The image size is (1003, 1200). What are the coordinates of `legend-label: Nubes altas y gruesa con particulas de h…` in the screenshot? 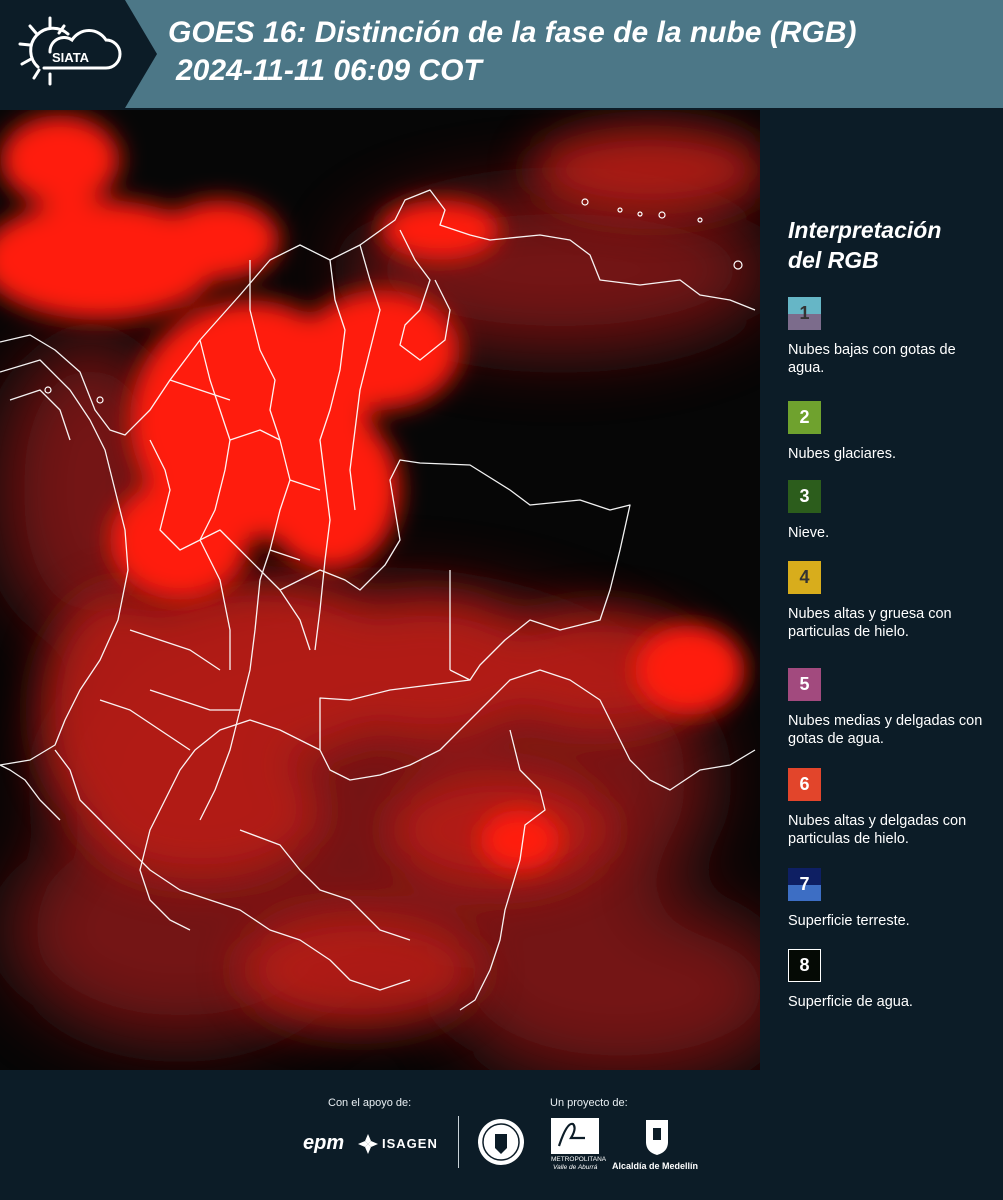 It's located at (870, 623).